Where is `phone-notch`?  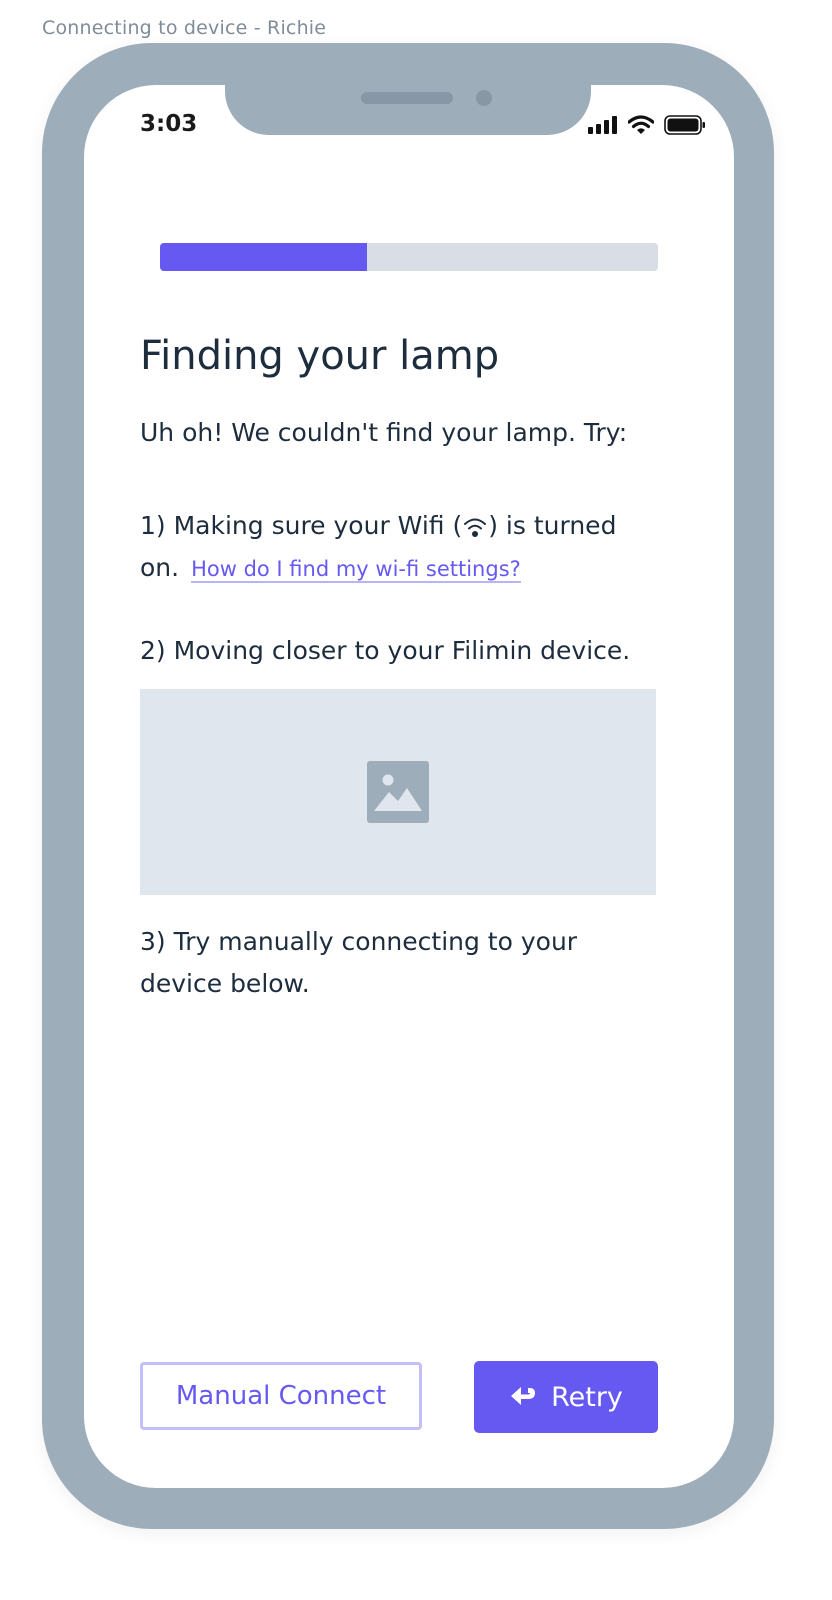
phone-notch is located at coordinates (408, 110).